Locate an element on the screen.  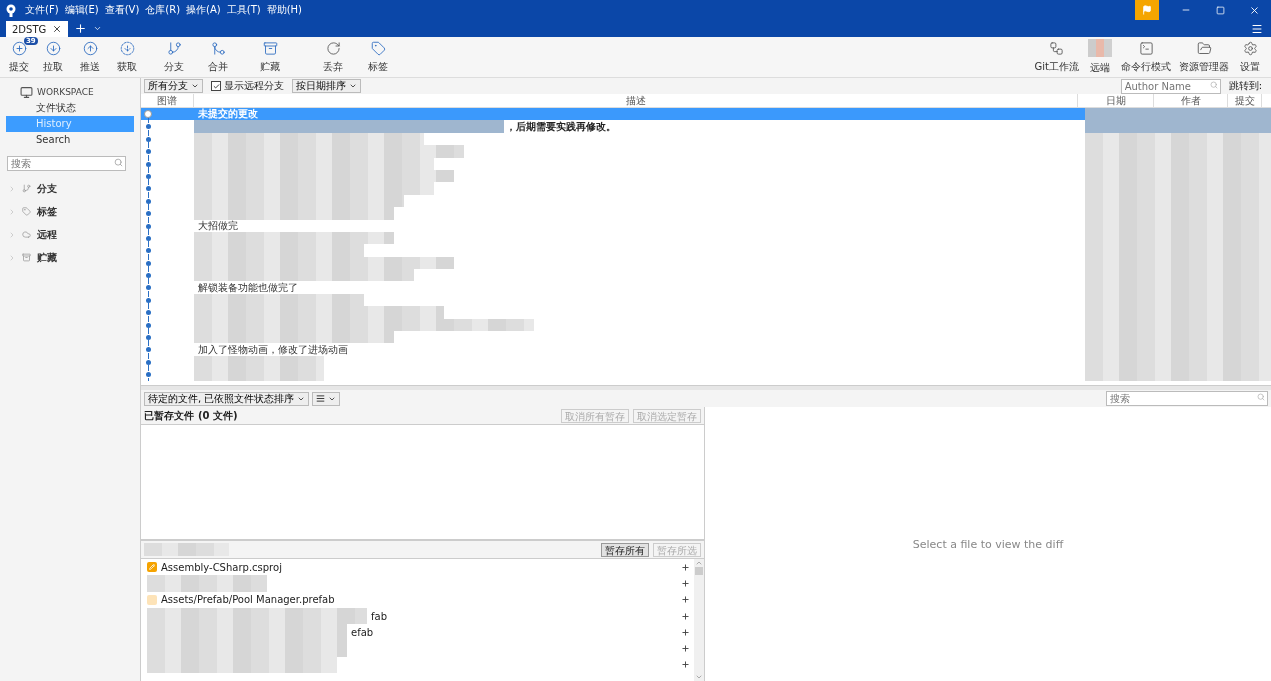
commit-message: 解锁装备功能也做完了 is located at coordinates (247, 287).